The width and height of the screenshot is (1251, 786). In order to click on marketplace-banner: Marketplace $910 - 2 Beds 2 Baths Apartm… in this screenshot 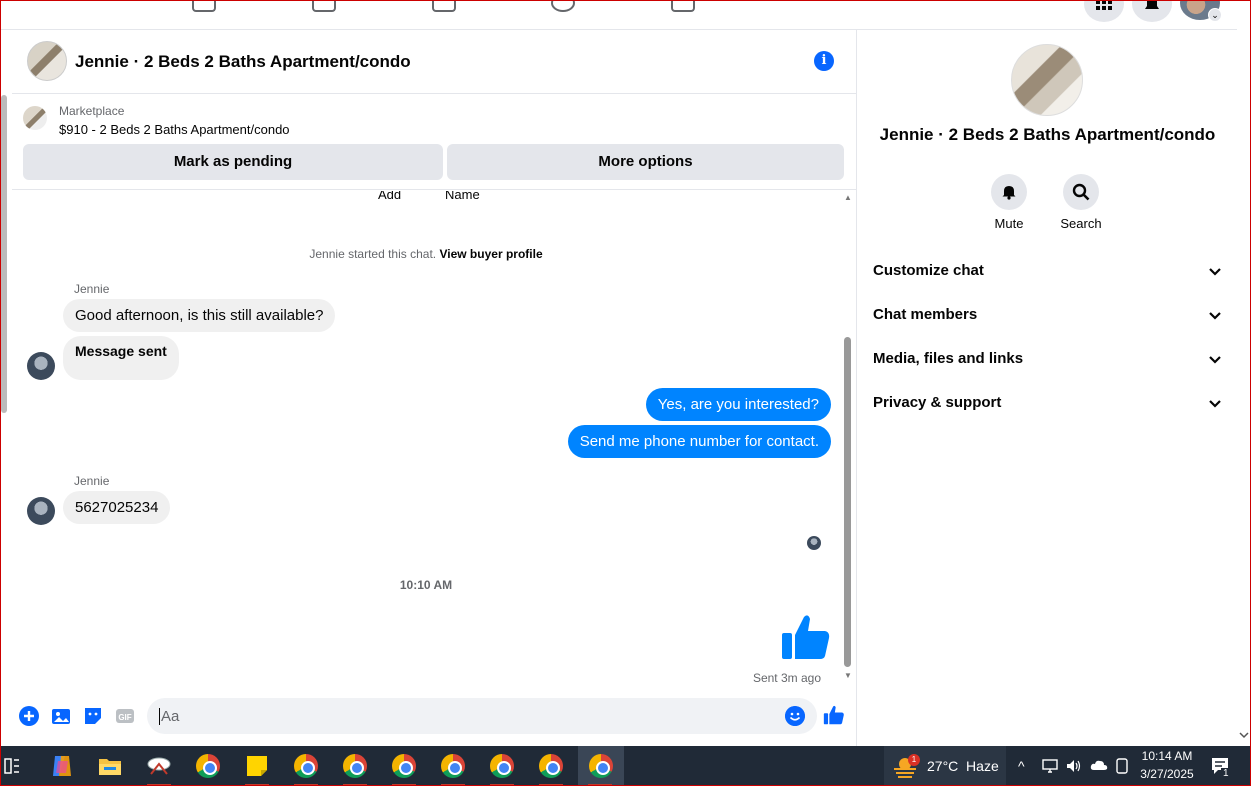, I will do `click(434, 142)`.